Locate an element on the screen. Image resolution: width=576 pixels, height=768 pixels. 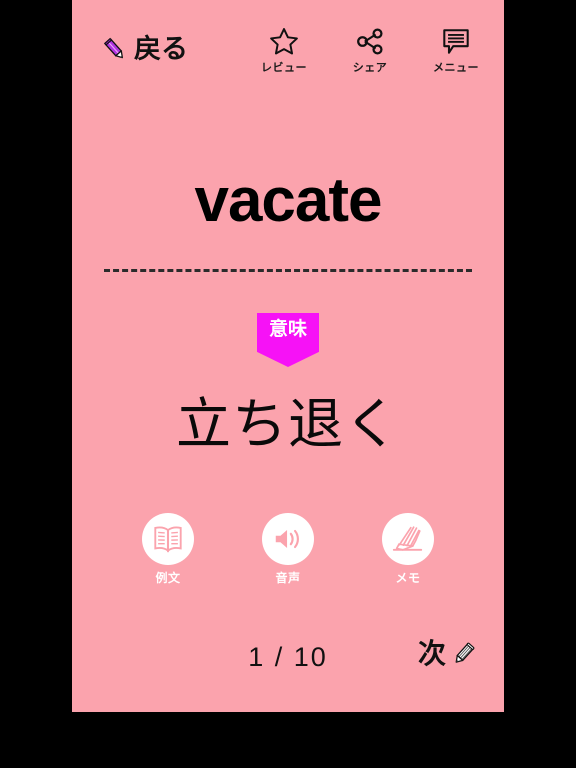
bottom-nav: 1 / 10 次 is located at coordinates (288, 662).